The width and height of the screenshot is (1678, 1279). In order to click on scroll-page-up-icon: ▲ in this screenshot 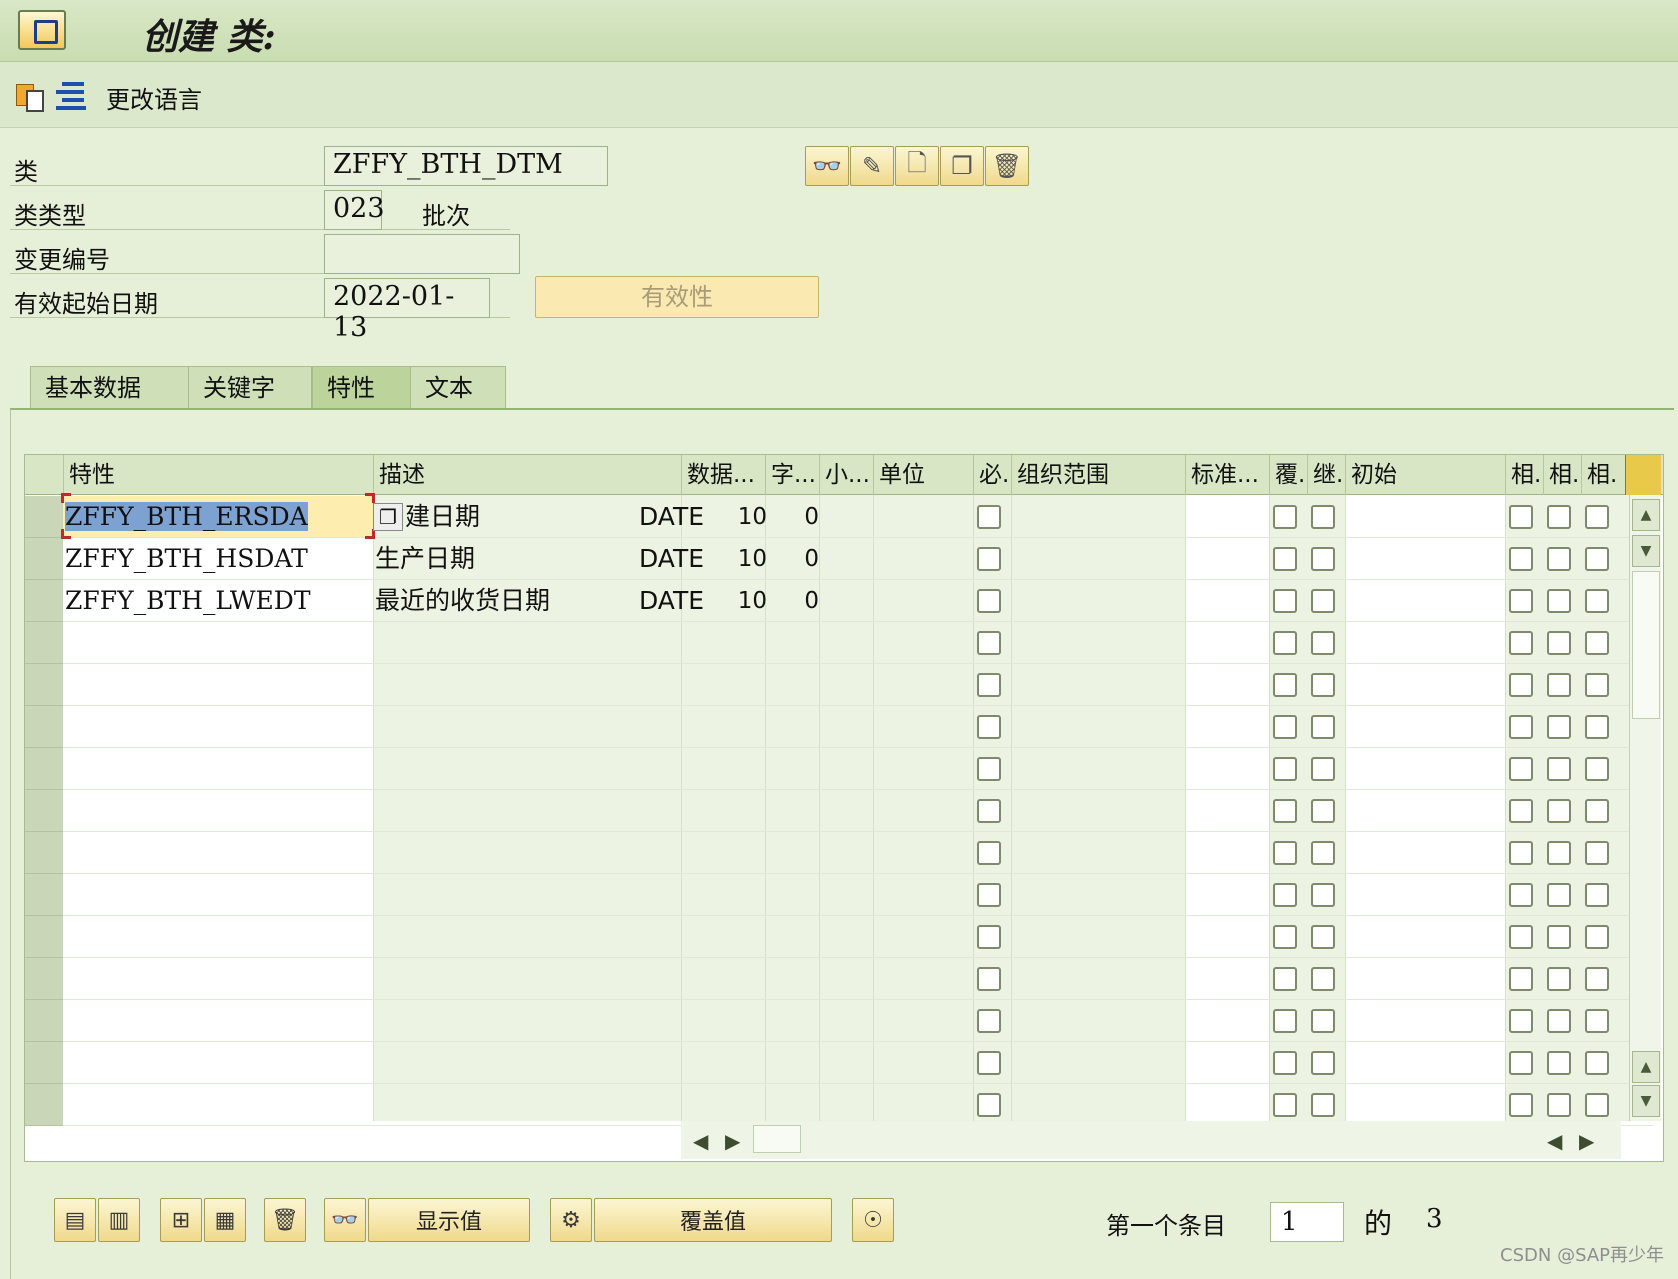, I will do `click(1646, 1067)`.